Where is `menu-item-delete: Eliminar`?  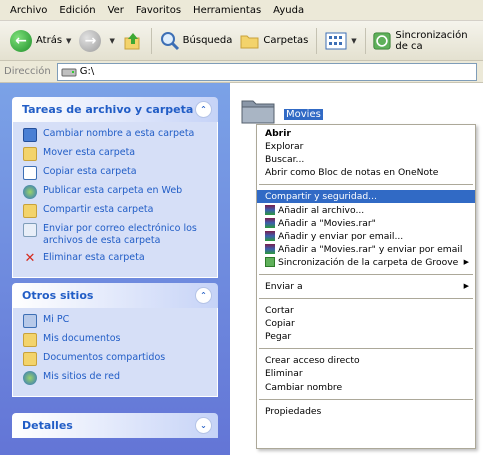 menu-item-delete: Eliminar is located at coordinates (366, 373).